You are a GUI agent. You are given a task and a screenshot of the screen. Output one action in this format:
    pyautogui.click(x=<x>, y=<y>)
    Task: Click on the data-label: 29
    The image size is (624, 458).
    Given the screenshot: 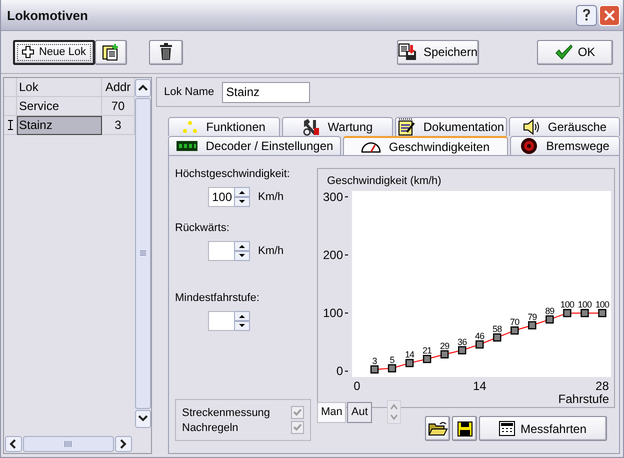 What is the action you would take?
    pyautogui.click(x=445, y=345)
    